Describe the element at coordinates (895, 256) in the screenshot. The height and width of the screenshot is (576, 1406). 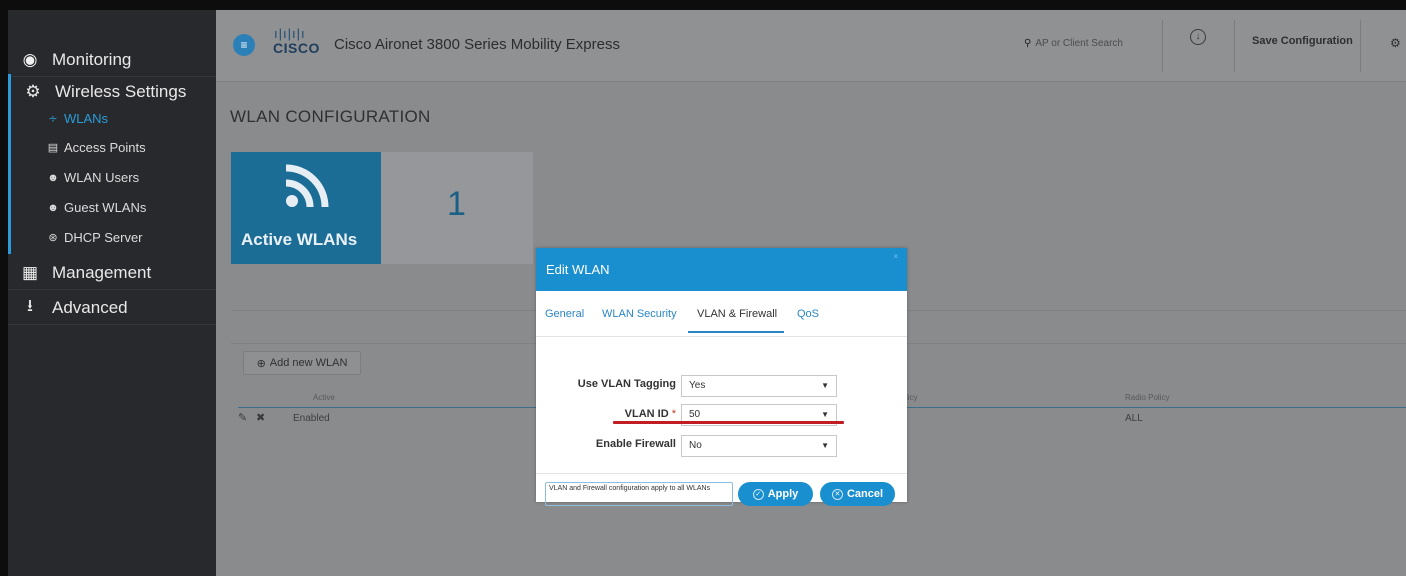
I see `close-icon: ×` at that location.